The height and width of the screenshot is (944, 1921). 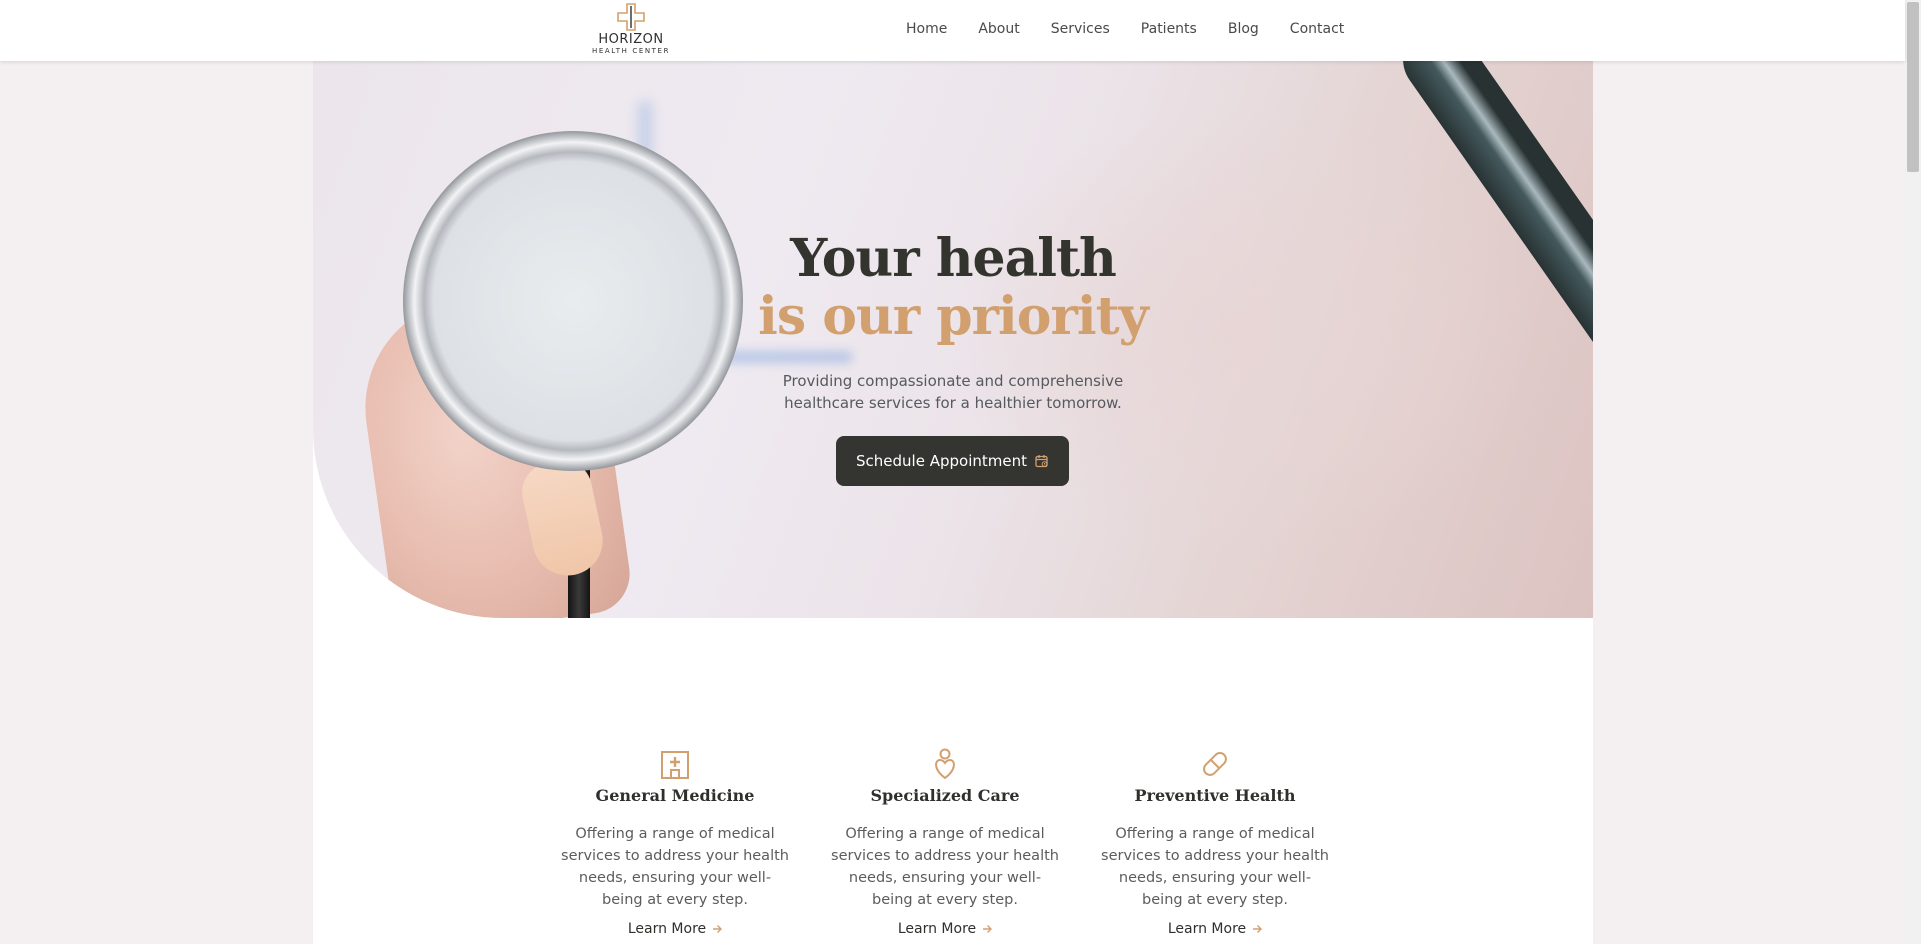 What do you see at coordinates (926, 29) in the screenshot?
I see `nav-home: Home` at bounding box center [926, 29].